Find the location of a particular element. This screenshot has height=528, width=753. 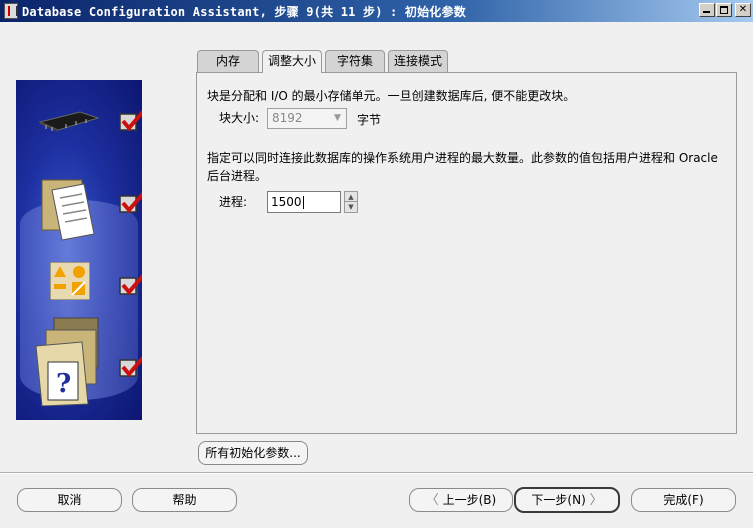

close-icon: ✕ is located at coordinates (743, 9).